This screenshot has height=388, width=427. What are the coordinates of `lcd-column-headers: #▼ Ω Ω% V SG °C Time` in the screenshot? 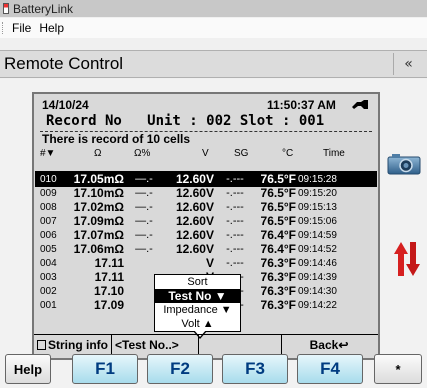 It's located at (206, 154).